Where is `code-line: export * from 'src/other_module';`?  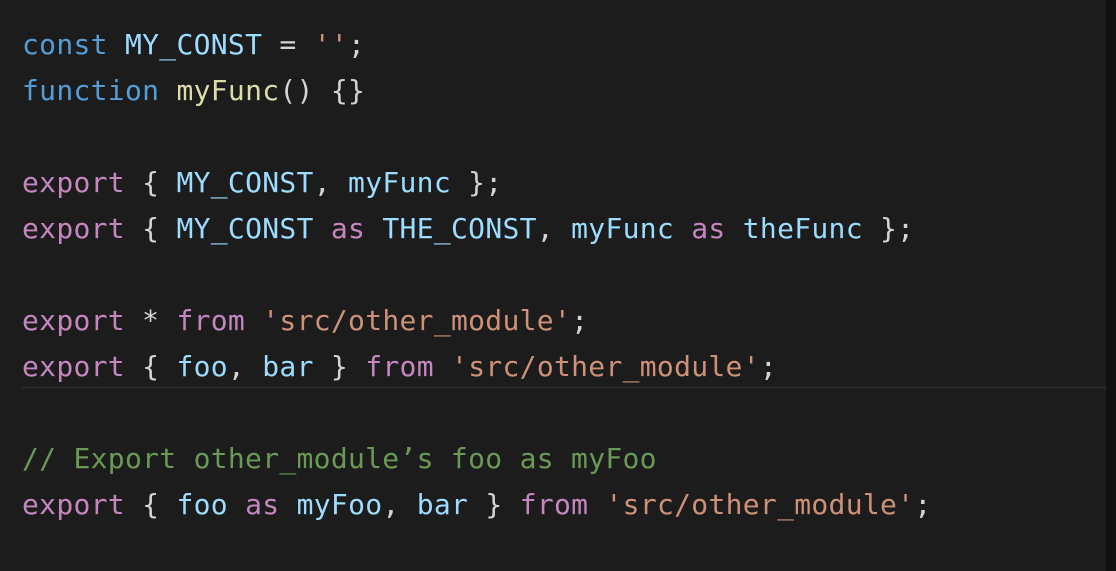 code-line: export * from 'src/other_module'; is located at coordinates (569, 321).